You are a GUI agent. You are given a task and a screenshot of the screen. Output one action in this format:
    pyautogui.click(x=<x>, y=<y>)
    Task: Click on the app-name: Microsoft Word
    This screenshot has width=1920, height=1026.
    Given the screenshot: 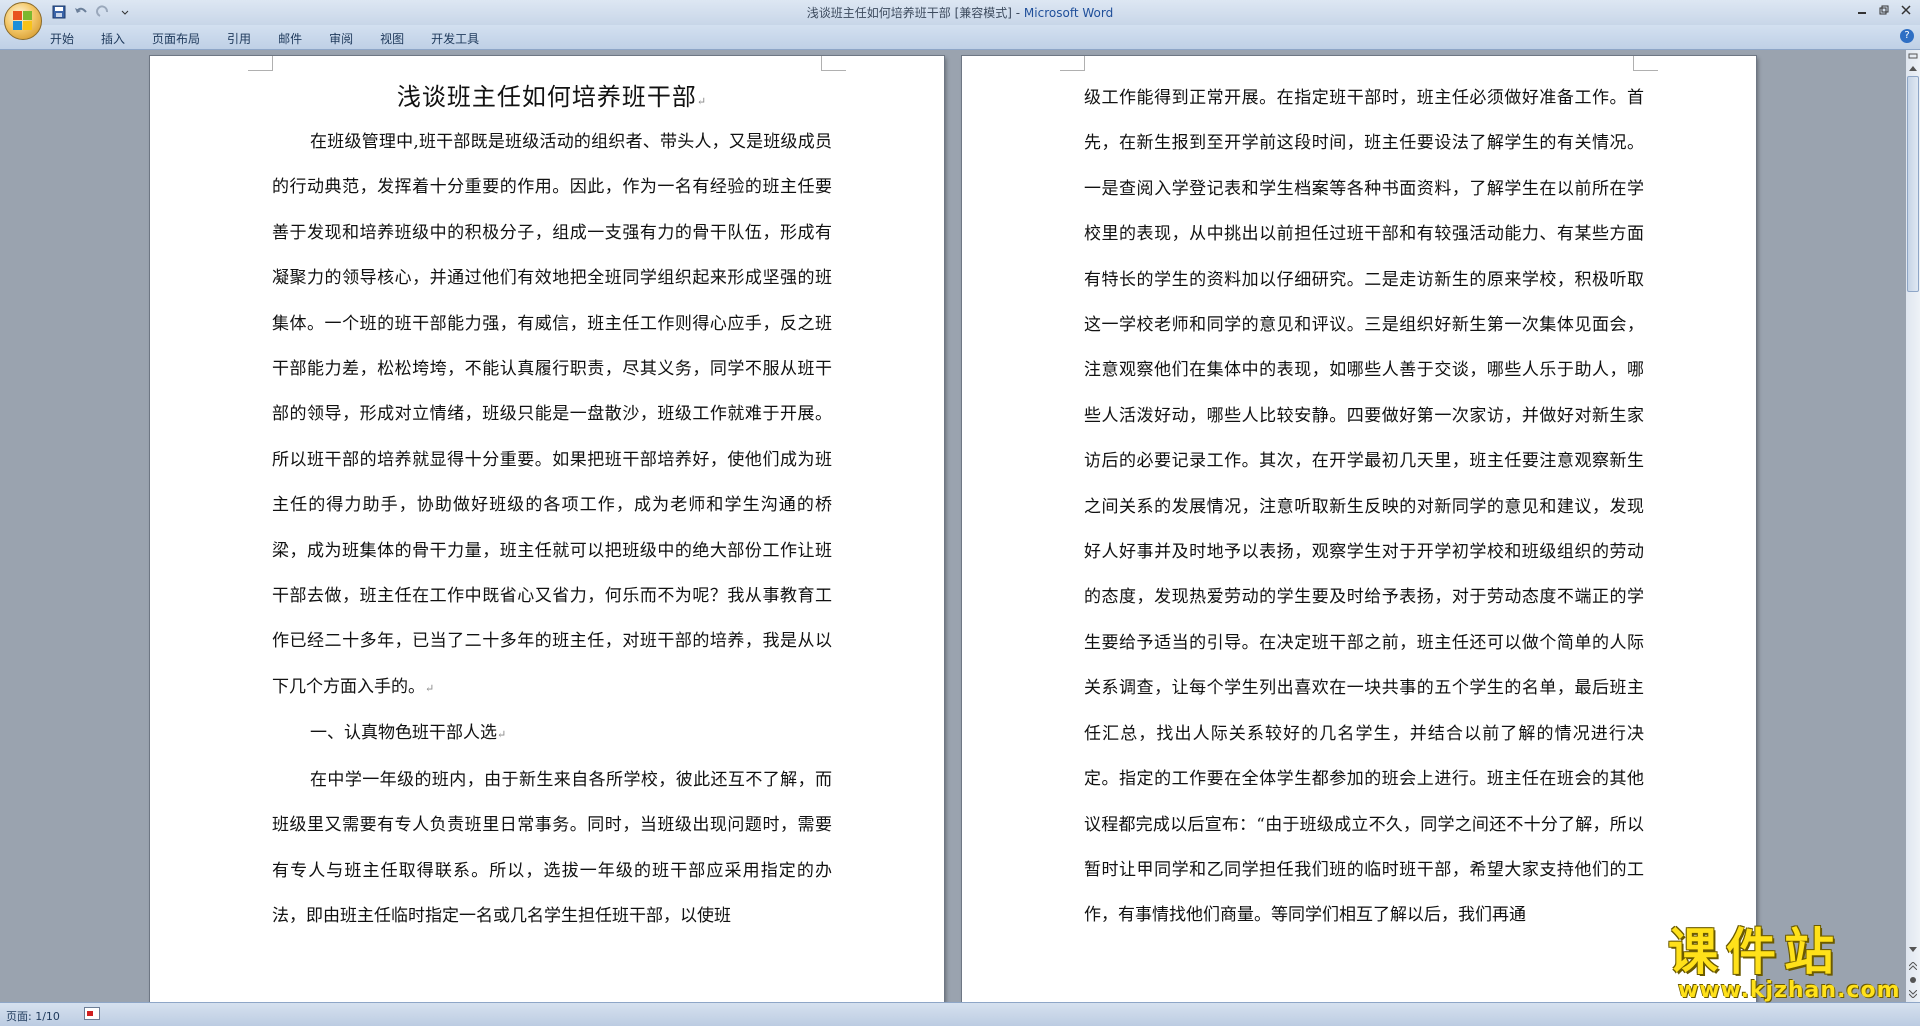 What is the action you would take?
    pyautogui.click(x=1068, y=13)
    